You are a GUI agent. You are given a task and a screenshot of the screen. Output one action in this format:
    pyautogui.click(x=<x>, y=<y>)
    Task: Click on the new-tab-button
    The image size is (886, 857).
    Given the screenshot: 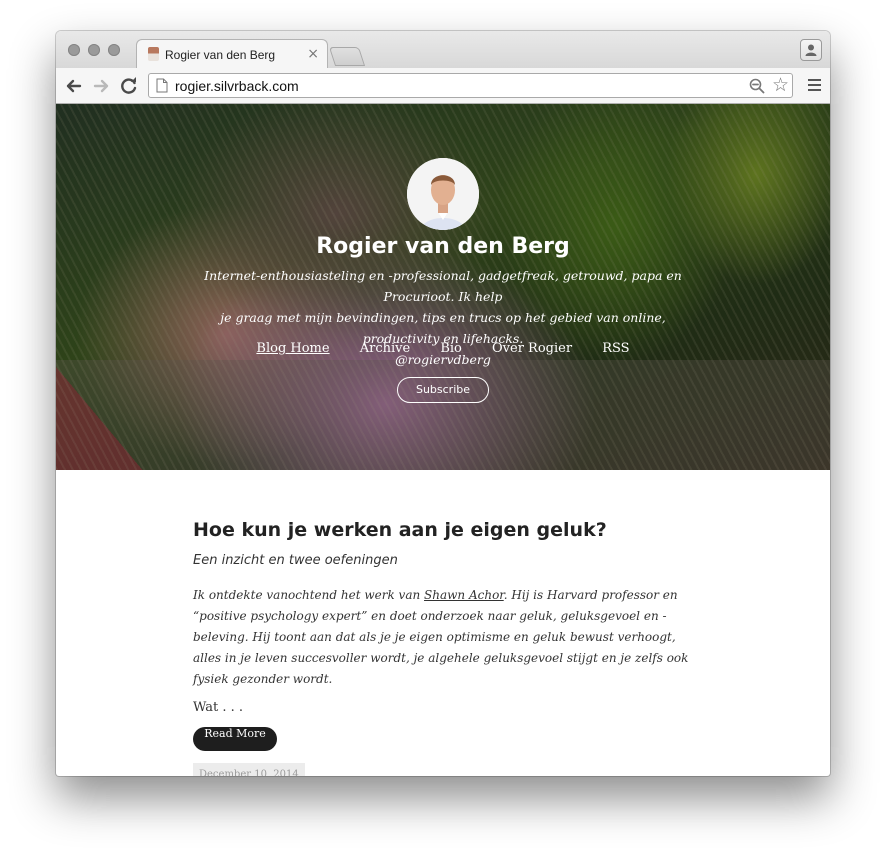 What is the action you would take?
    pyautogui.click(x=347, y=56)
    